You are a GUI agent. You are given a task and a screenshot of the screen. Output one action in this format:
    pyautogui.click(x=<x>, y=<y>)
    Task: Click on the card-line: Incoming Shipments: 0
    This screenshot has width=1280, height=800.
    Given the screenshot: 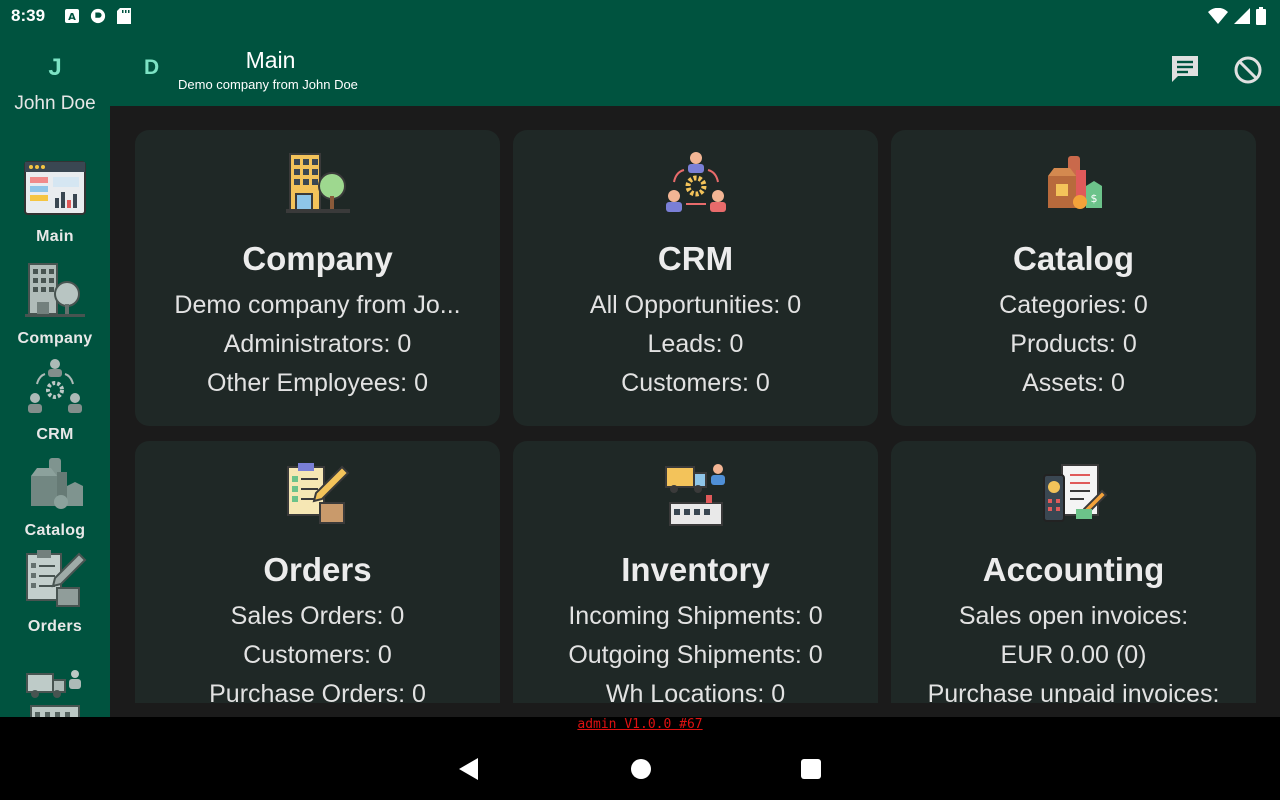 What is the action you would take?
    pyautogui.click(x=695, y=616)
    